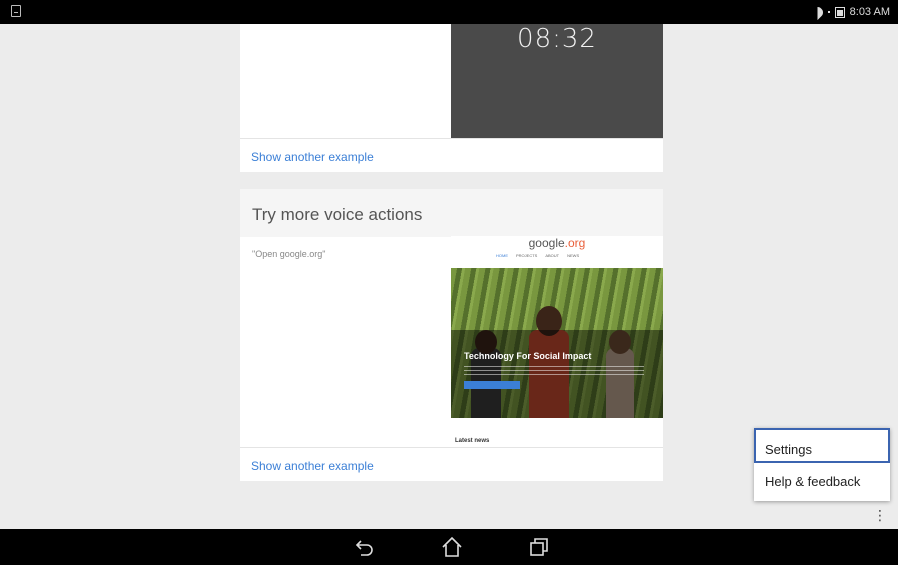  I want to click on more-vert-icon: ⋮, so click(880, 515).